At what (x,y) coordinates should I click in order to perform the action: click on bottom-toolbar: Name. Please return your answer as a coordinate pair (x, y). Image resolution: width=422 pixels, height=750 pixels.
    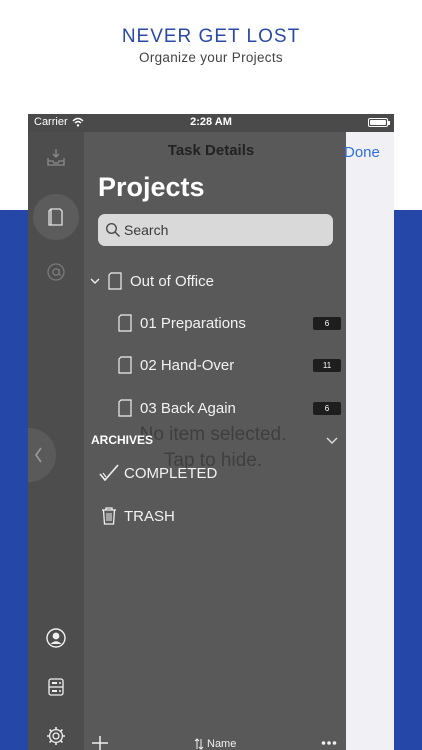
    Looking at the image, I should click on (215, 737).